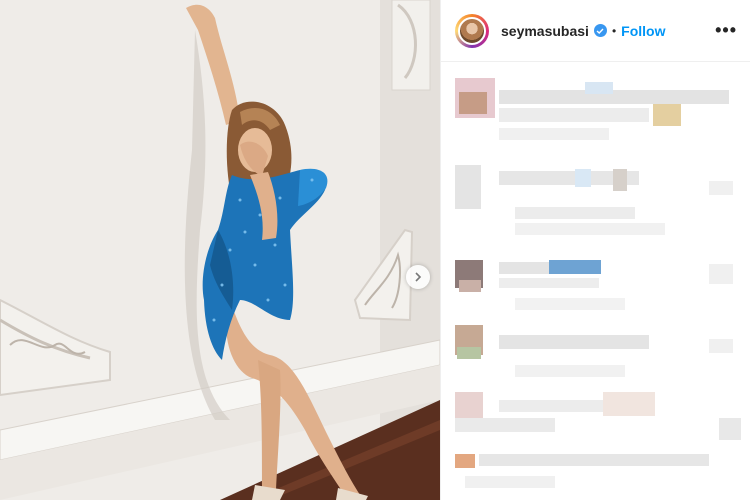 Image resolution: width=750 pixels, height=500 pixels. I want to click on follow-button: Follow, so click(643, 31).